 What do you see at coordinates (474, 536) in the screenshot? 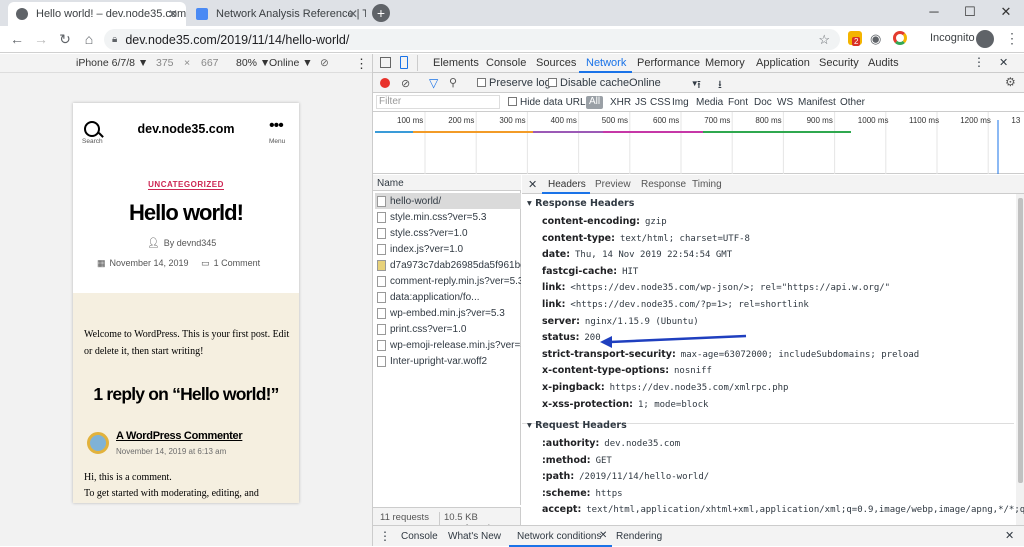
I see `drawer-tab-whats-new: What's New` at bounding box center [474, 536].